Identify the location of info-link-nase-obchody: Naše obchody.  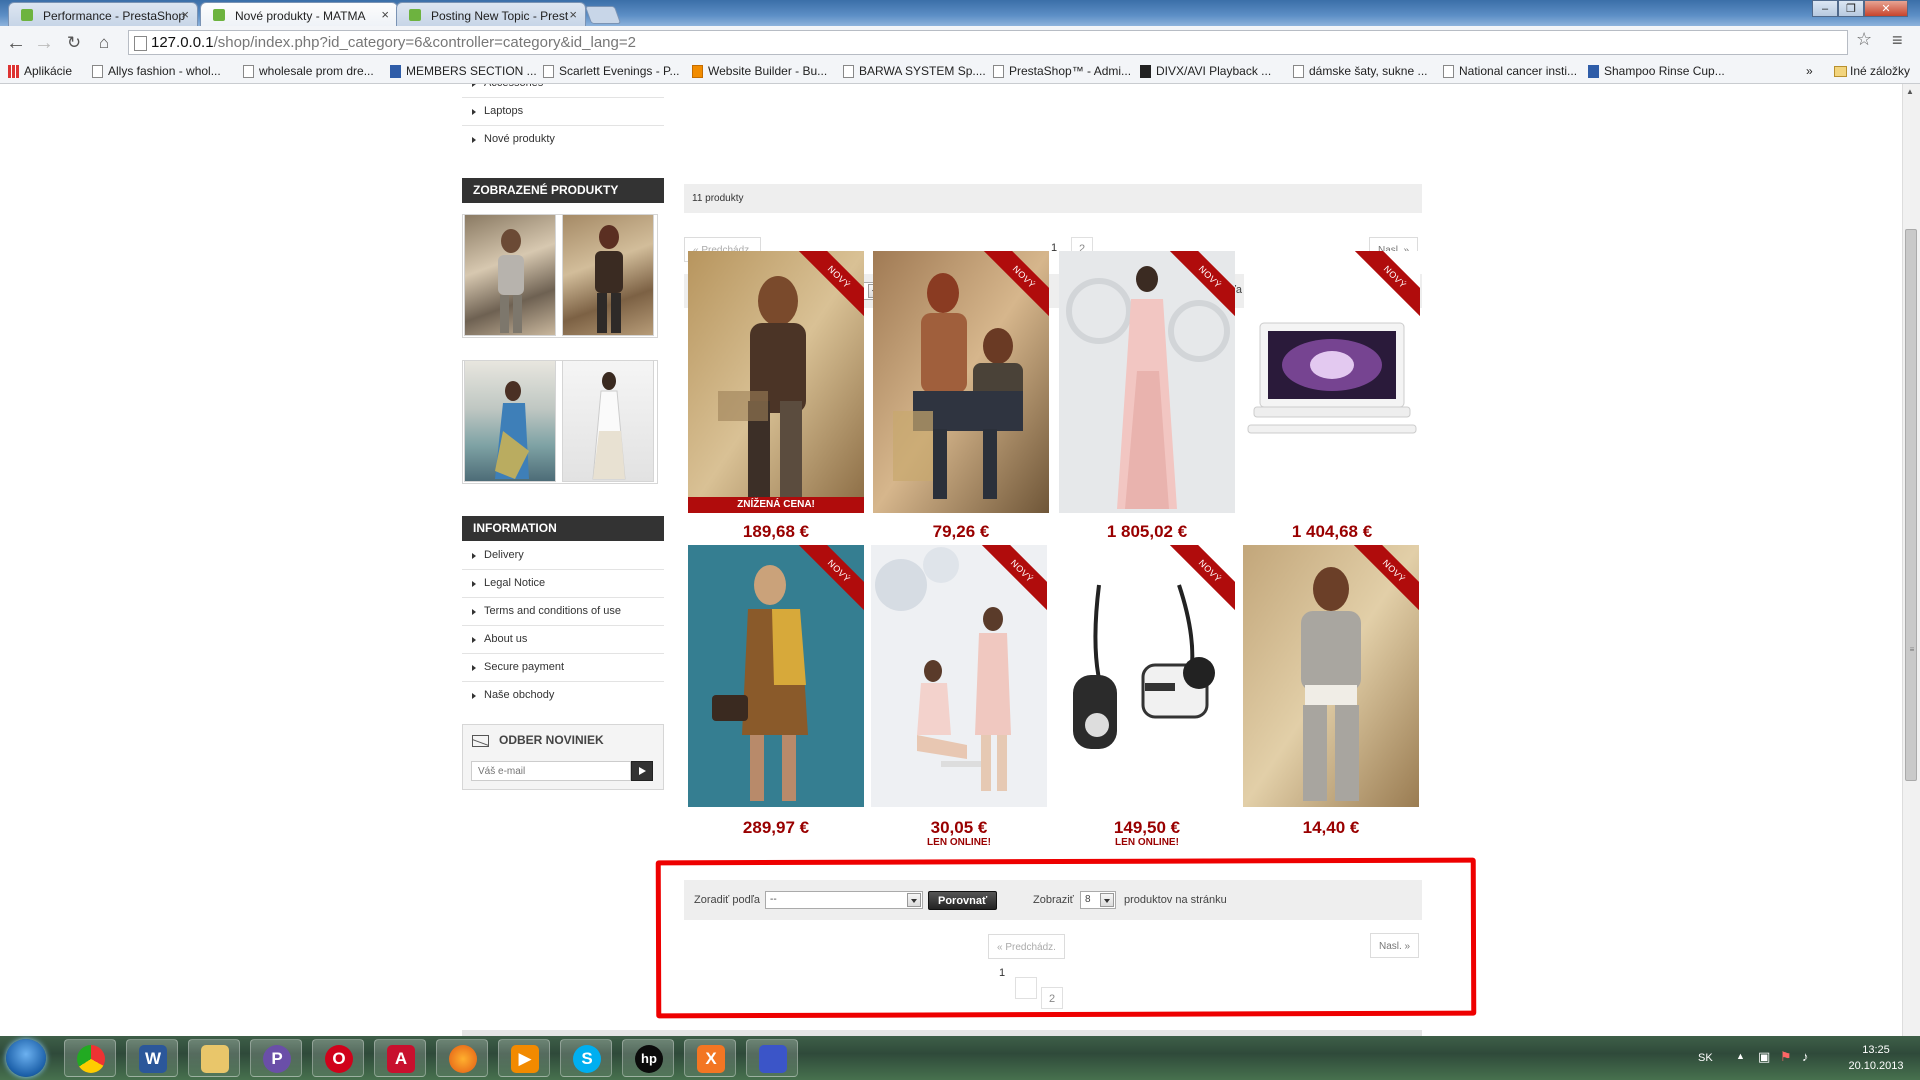
(563, 695).